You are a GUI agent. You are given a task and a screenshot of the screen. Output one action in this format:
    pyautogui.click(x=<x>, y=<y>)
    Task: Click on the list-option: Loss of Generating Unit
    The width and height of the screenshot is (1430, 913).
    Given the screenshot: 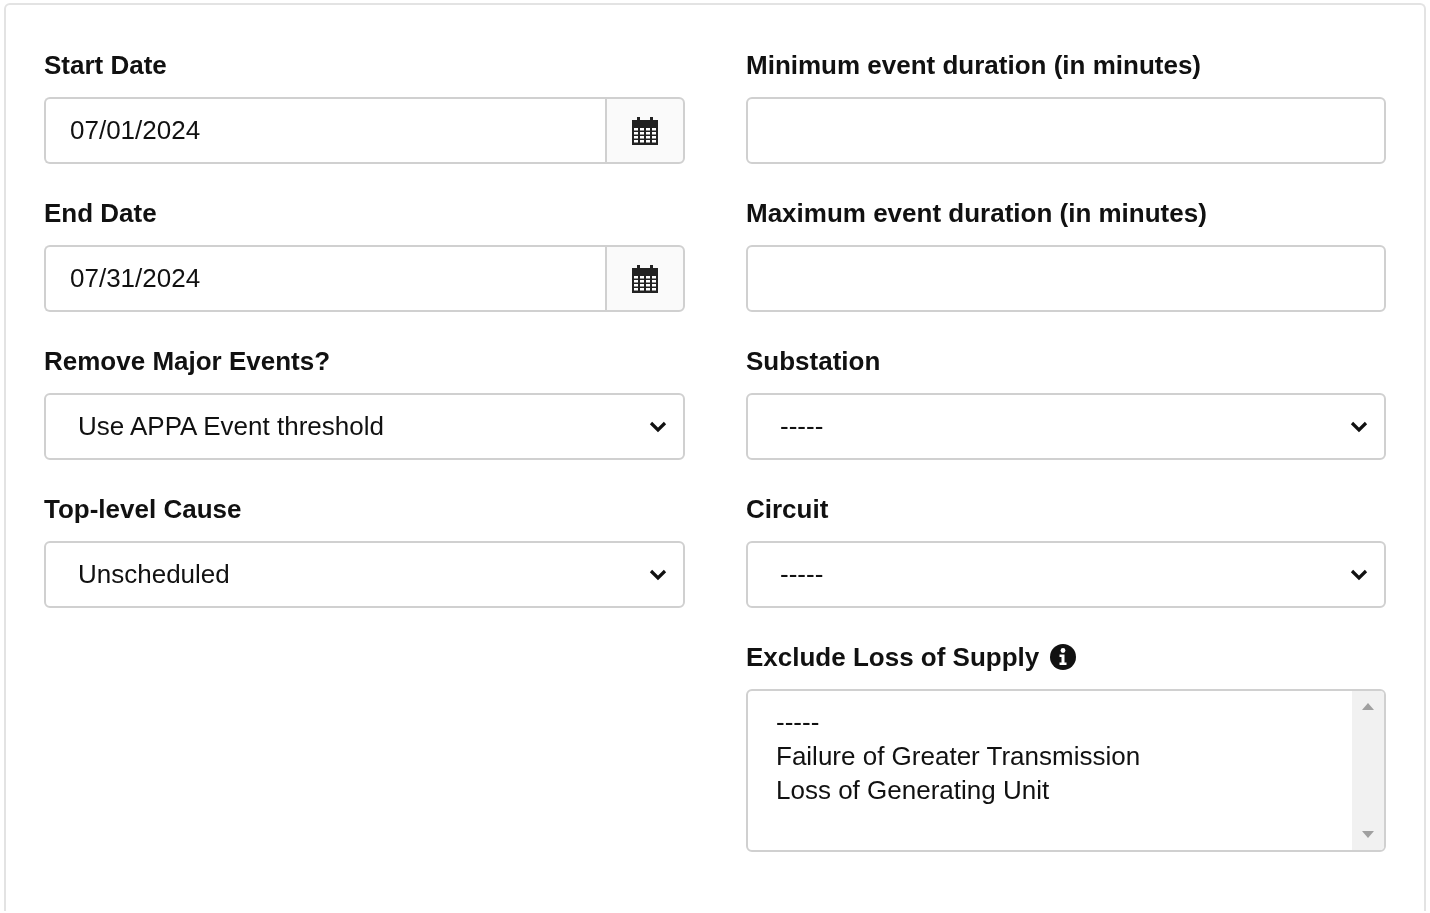 What is the action you would take?
    pyautogui.click(x=1050, y=790)
    